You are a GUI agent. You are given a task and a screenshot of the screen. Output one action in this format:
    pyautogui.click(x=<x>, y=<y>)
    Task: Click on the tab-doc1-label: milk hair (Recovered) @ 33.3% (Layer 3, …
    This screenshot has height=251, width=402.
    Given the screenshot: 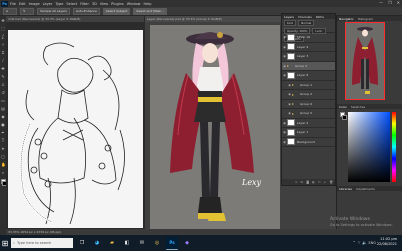 What is the action you would take?
    pyautogui.click(x=44, y=19)
    